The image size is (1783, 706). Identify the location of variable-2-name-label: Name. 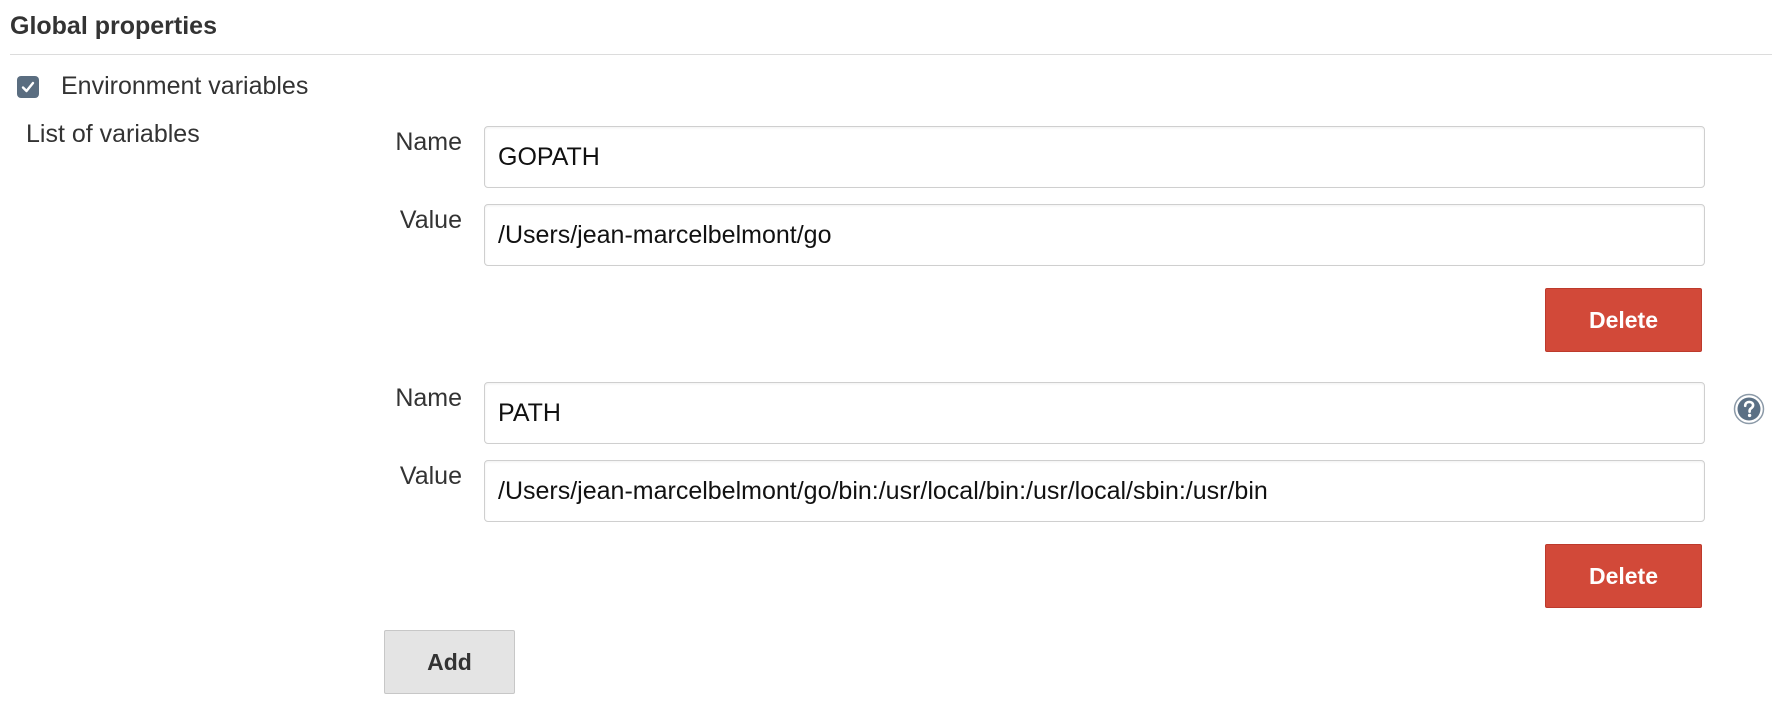
(428, 398).